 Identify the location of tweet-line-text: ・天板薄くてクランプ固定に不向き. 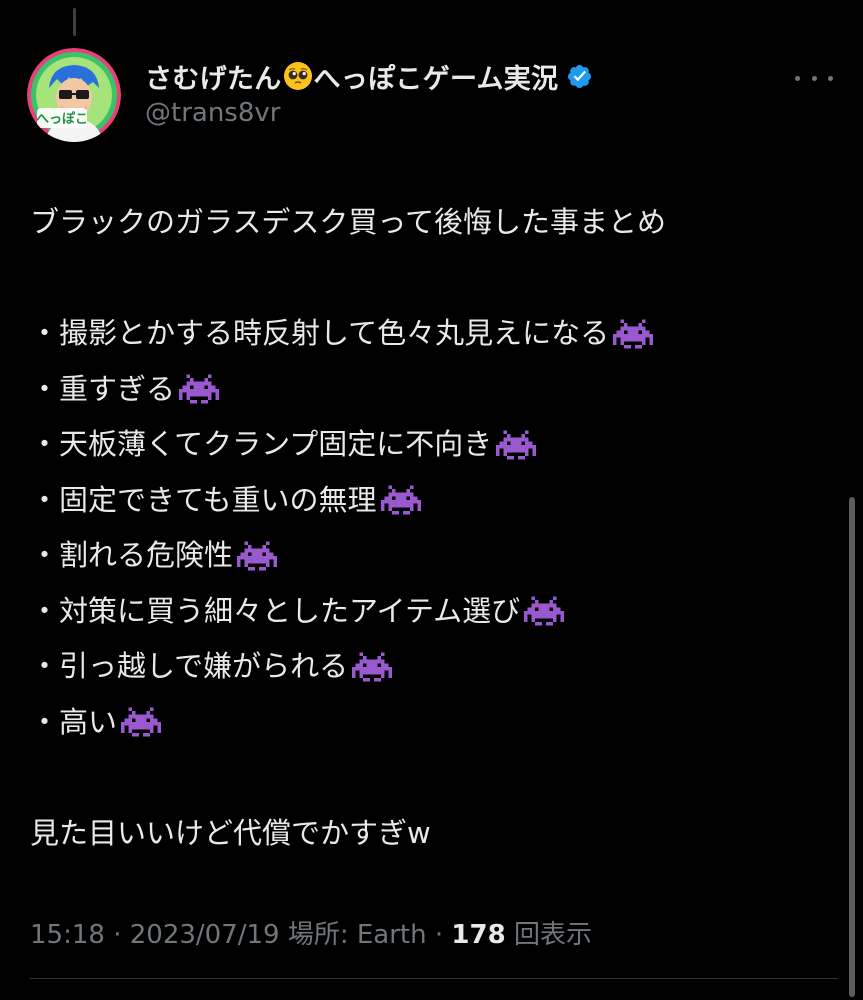
(261, 444).